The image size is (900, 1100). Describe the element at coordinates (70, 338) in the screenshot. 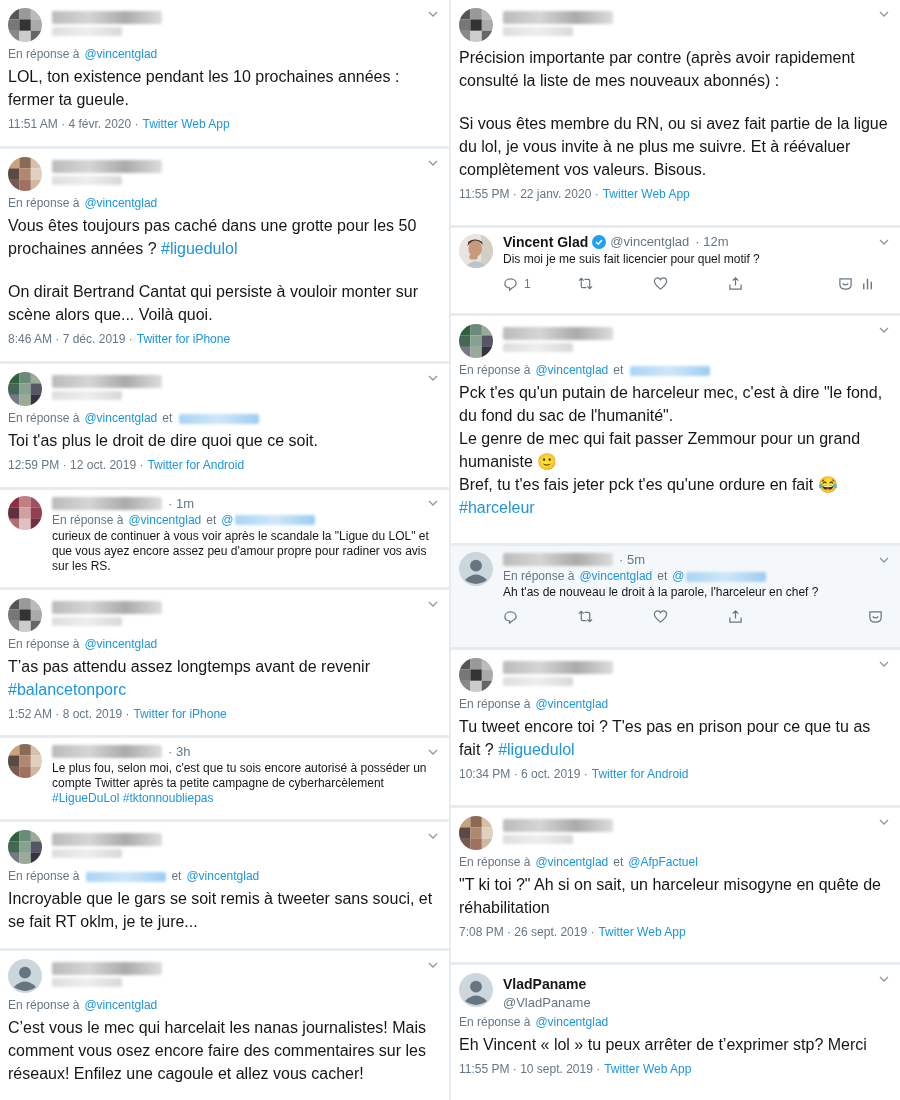

I see `tweet-timestamp: 8:46 AM · 7 déc. 2019 ·` at that location.